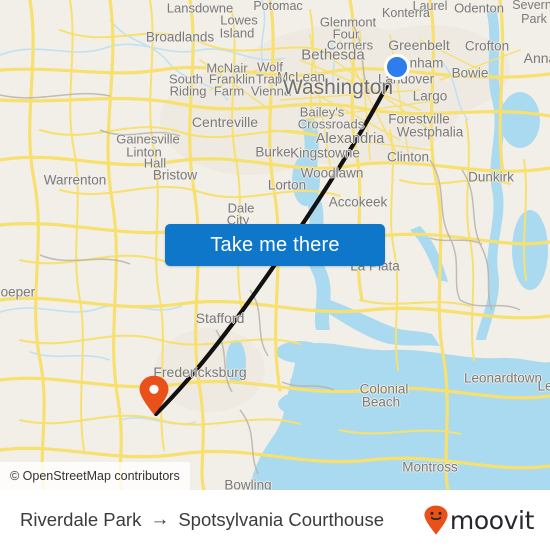 The image size is (550, 550). I want to click on moovit-pin-icon, so click(436, 520).